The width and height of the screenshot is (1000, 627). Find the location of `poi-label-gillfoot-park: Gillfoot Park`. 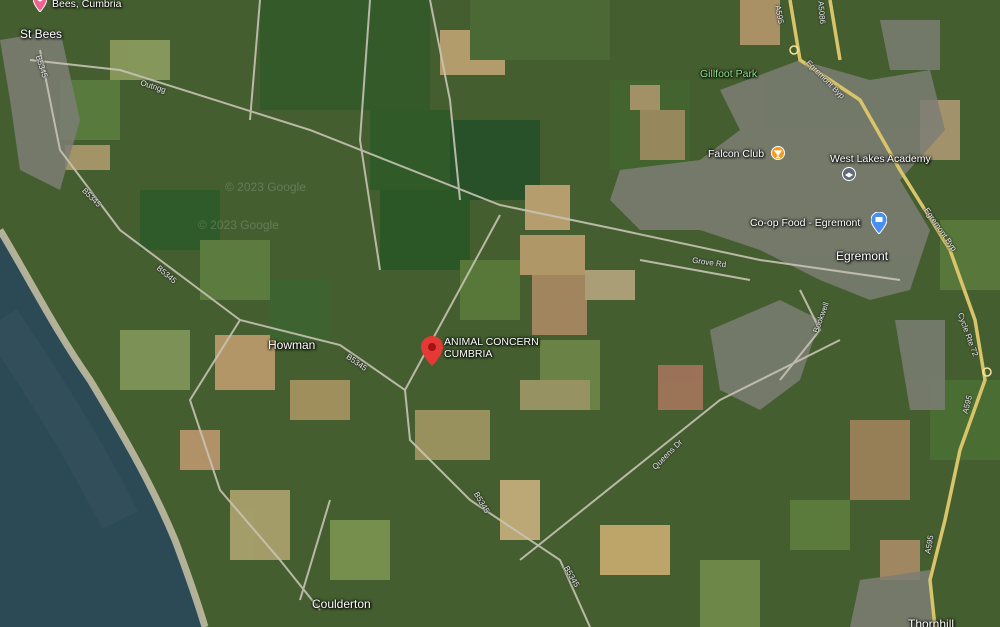

poi-label-gillfoot-park: Gillfoot Park is located at coordinates (728, 74).